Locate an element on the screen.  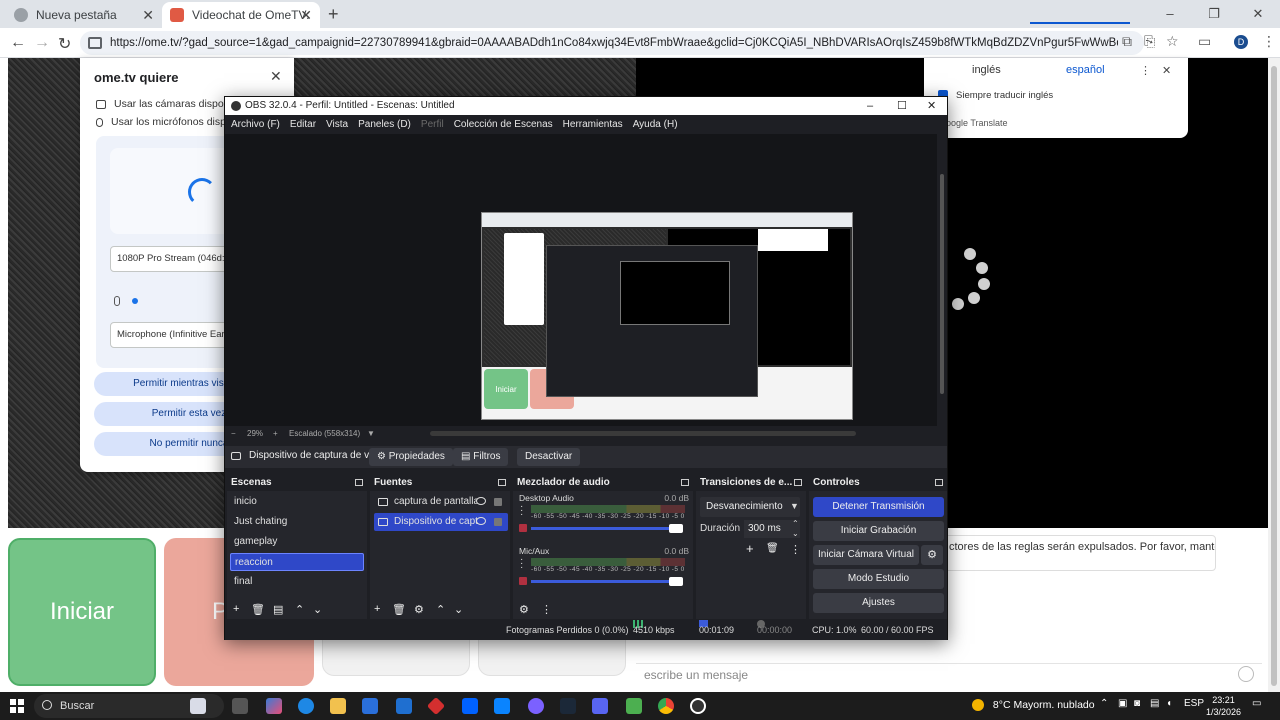
mute-icon is located at coordinates (523, 581).